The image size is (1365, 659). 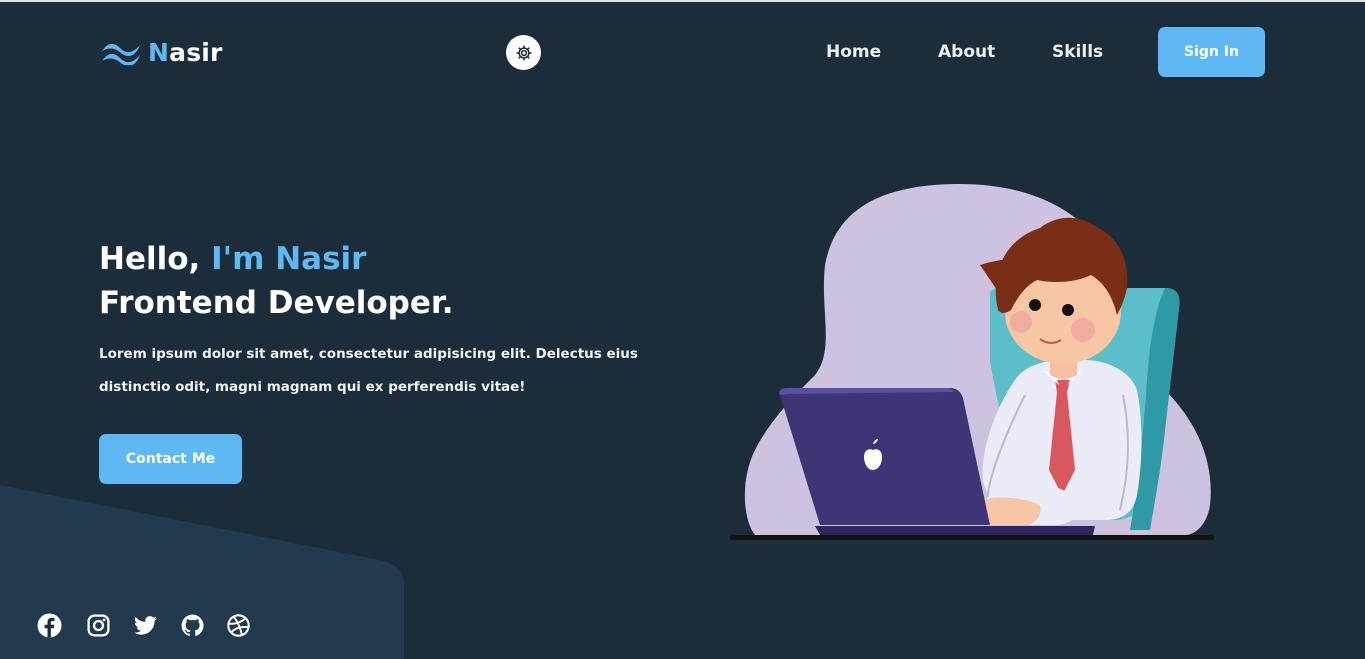 What do you see at coordinates (972, 537) in the screenshot?
I see `desk-line` at bounding box center [972, 537].